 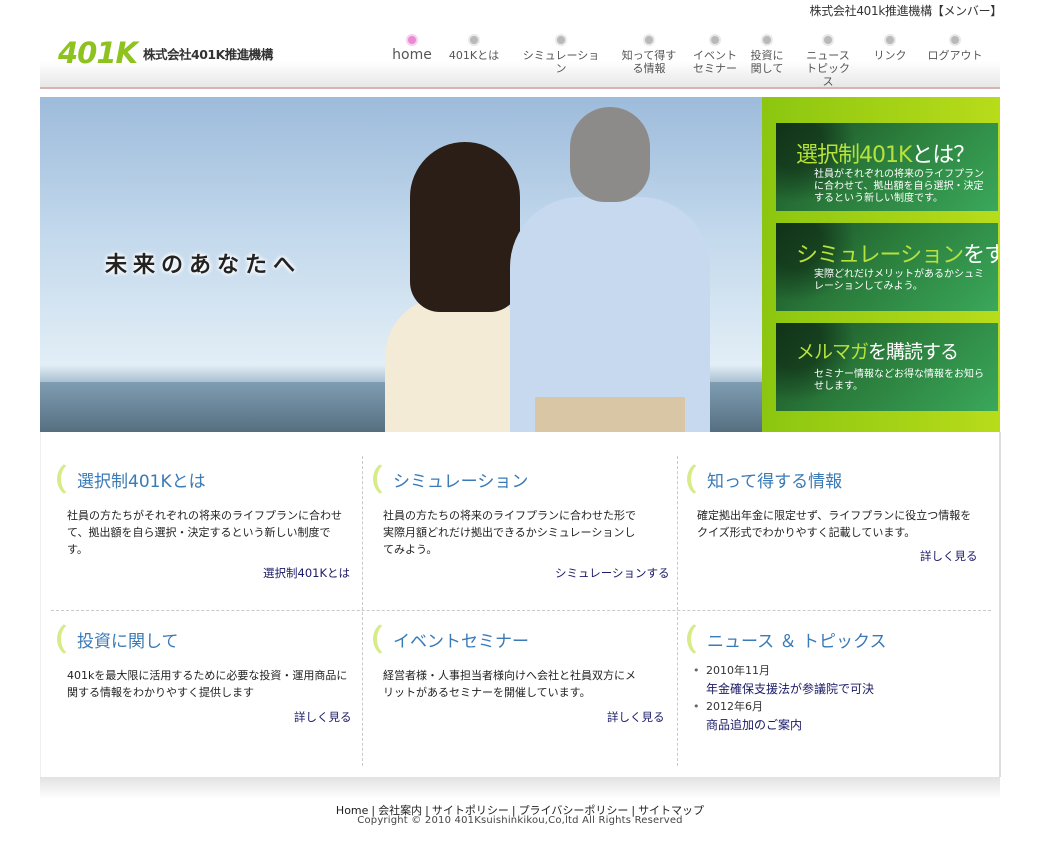 What do you see at coordinates (208, 54) in the screenshot?
I see `logo-company-name: 株式会社401K推進機構` at bounding box center [208, 54].